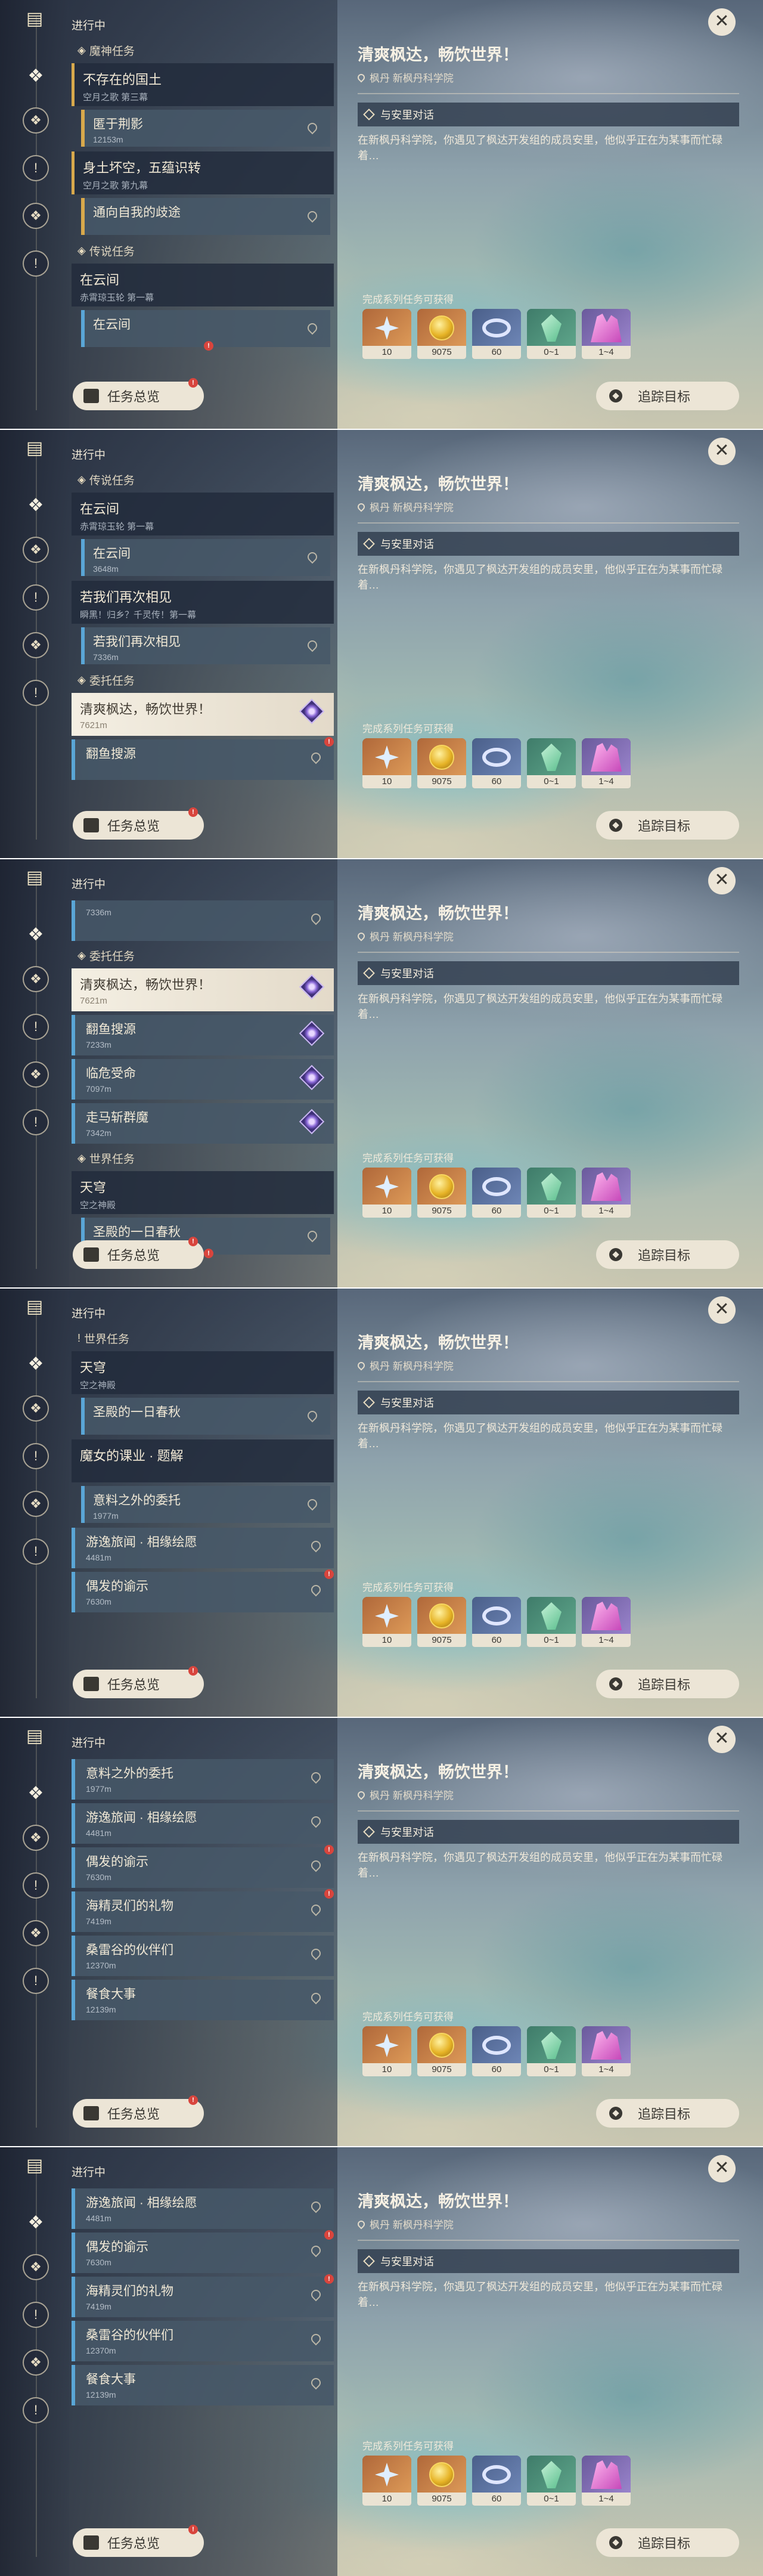 This screenshot has height=2576, width=763. I want to click on quest-chain-card: 身土坏空，五蕴识转 空月之歌 第九幕, so click(203, 172).